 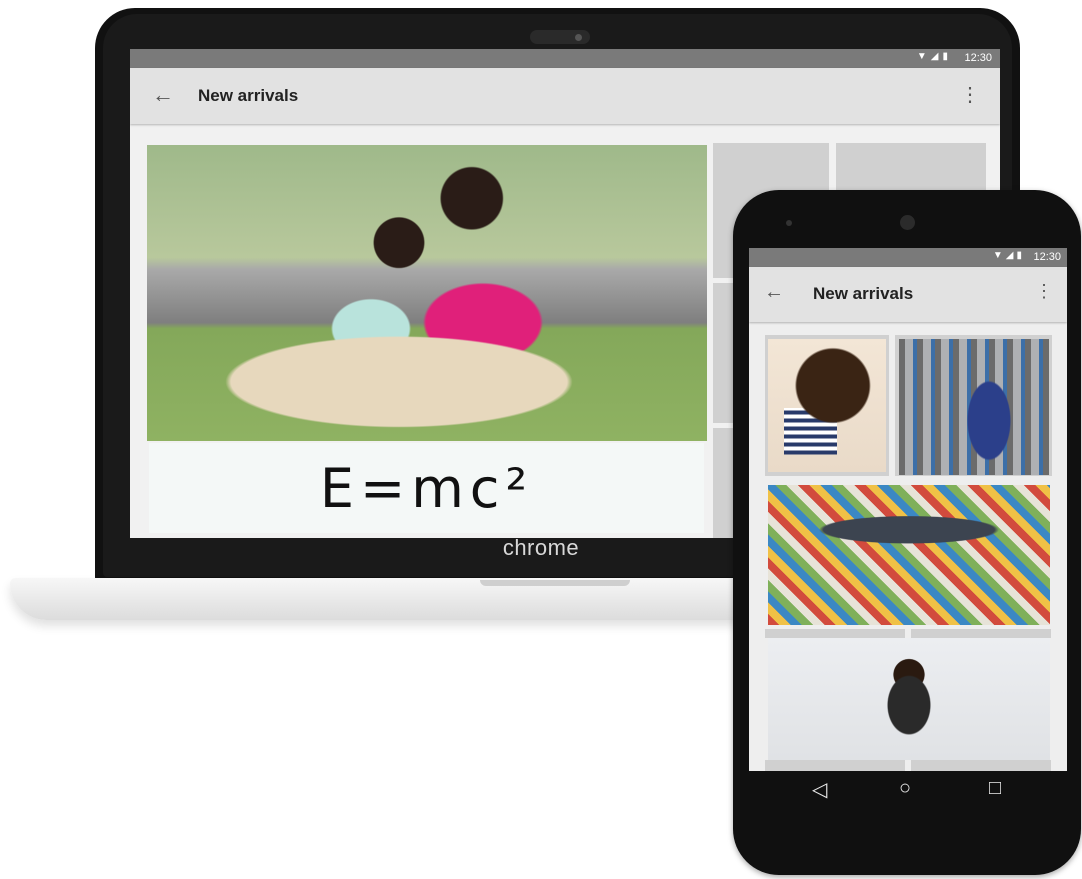 I want to click on gallery-image-emc: E=mc², so click(x=426, y=488).